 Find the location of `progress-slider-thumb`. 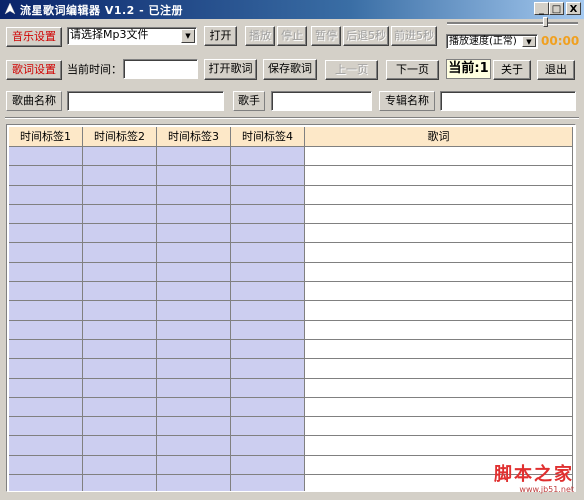

progress-slider-thumb is located at coordinates (545, 22).